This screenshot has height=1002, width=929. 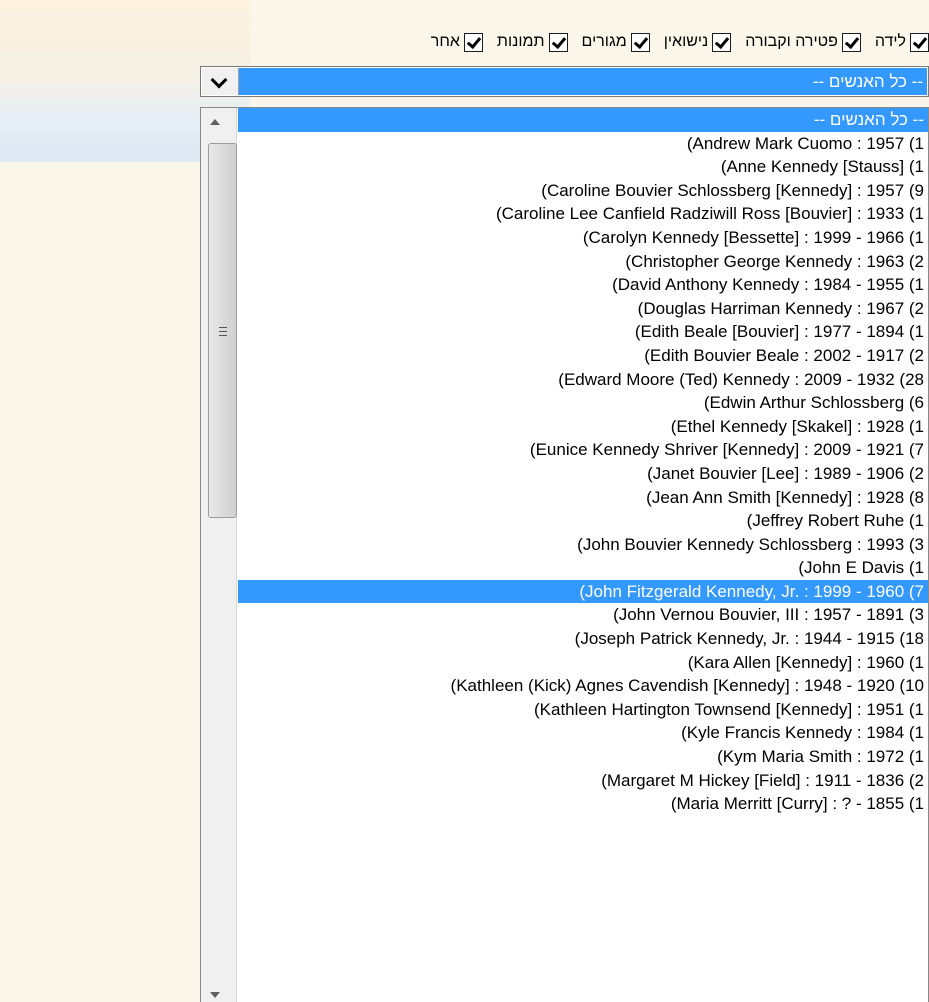 I want to click on list-item: (Janet Bouvier [Lee] : 1989 - 1906 (2, so click(x=583, y=474).